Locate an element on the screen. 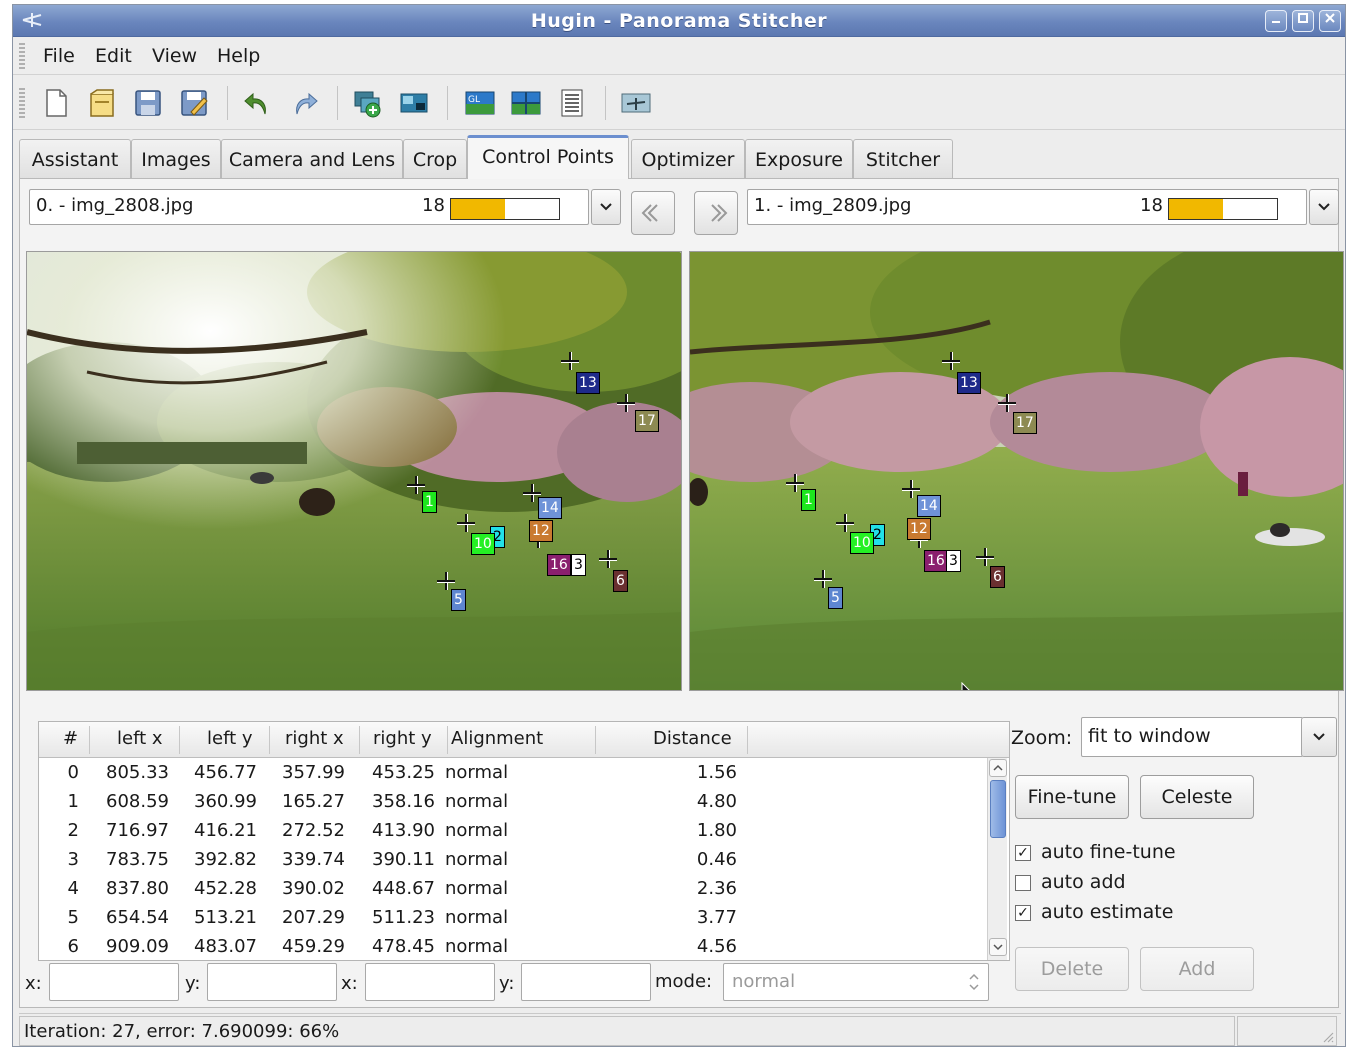 The width and height of the screenshot is (1346, 1047). right-image-selector: 1. - img_2809.jpg 18 is located at coordinates (1027, 207).